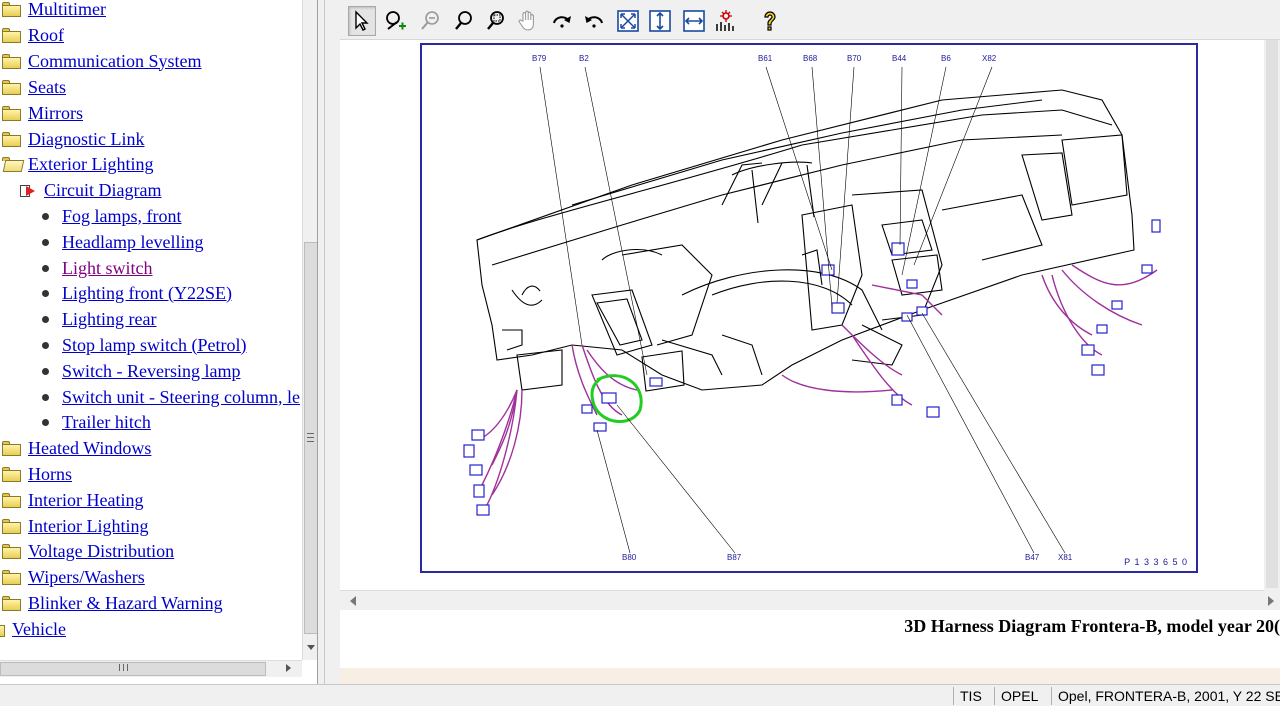 The image size is (1280, 706). I want to click on zoom-button, so click(464, 21).